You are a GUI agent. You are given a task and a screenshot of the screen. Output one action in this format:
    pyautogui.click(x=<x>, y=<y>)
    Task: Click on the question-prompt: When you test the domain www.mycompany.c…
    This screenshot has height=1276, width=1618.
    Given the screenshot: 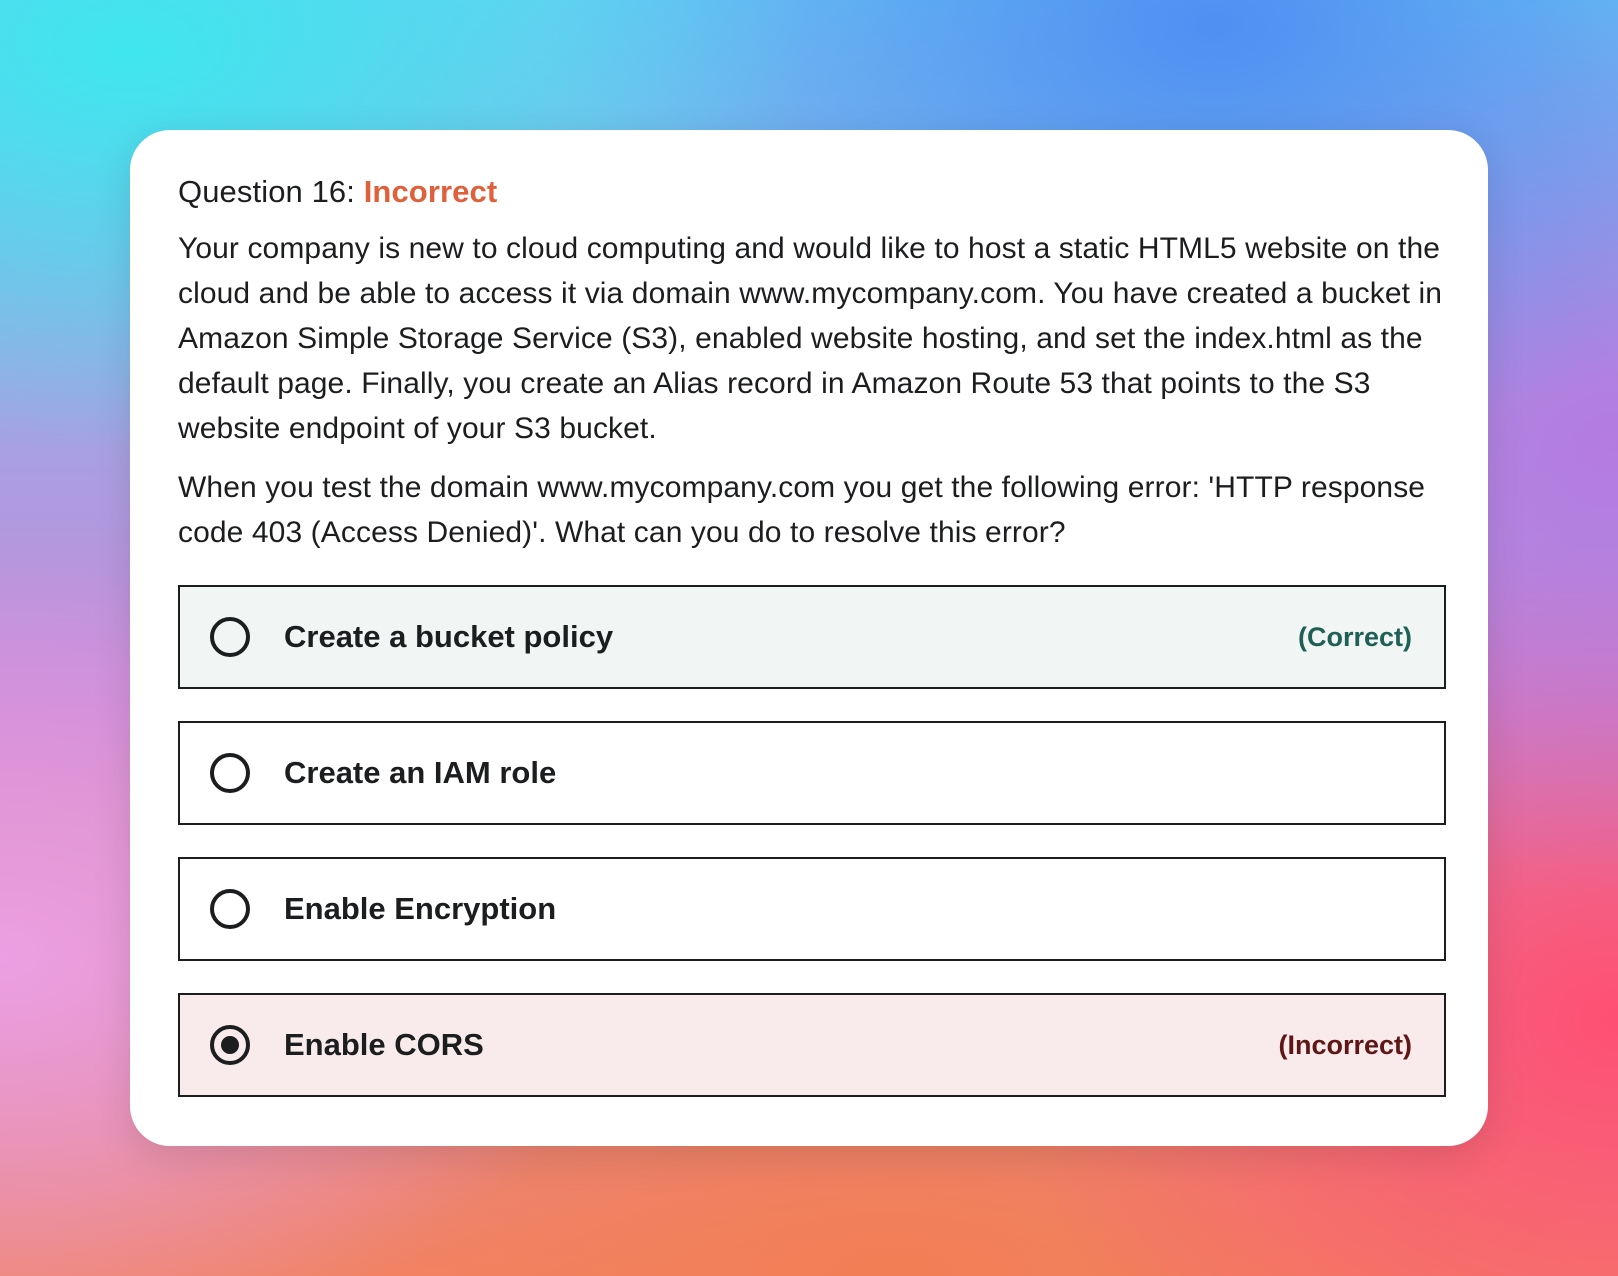 What is the action you would take?
    pyautogui.click(x=802, y=510)
    